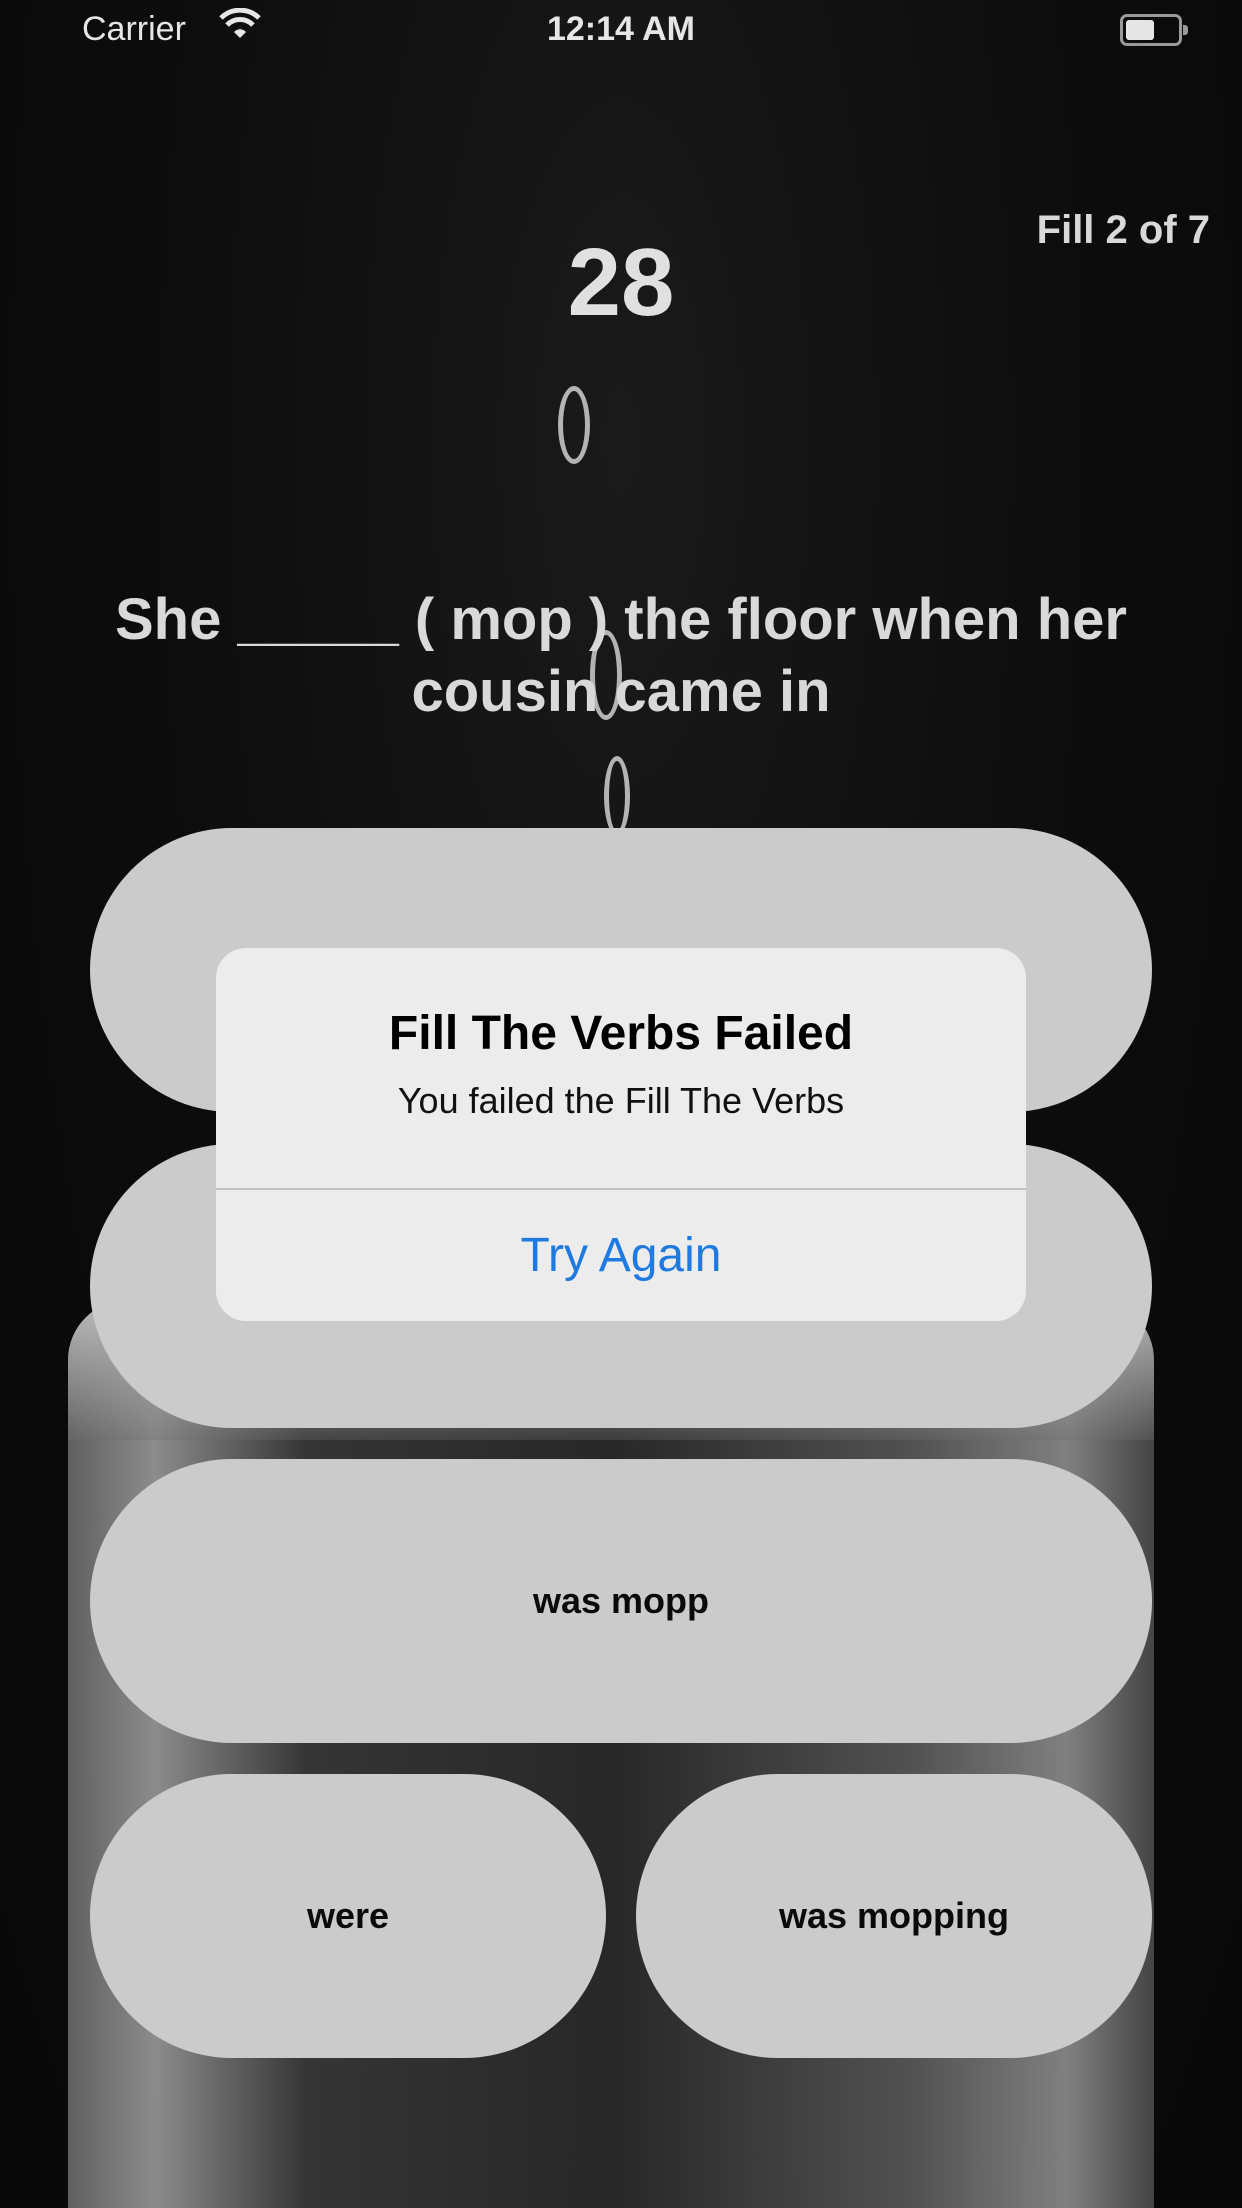  I want to click on try-again-button: Try Again, so click(621, 1255).